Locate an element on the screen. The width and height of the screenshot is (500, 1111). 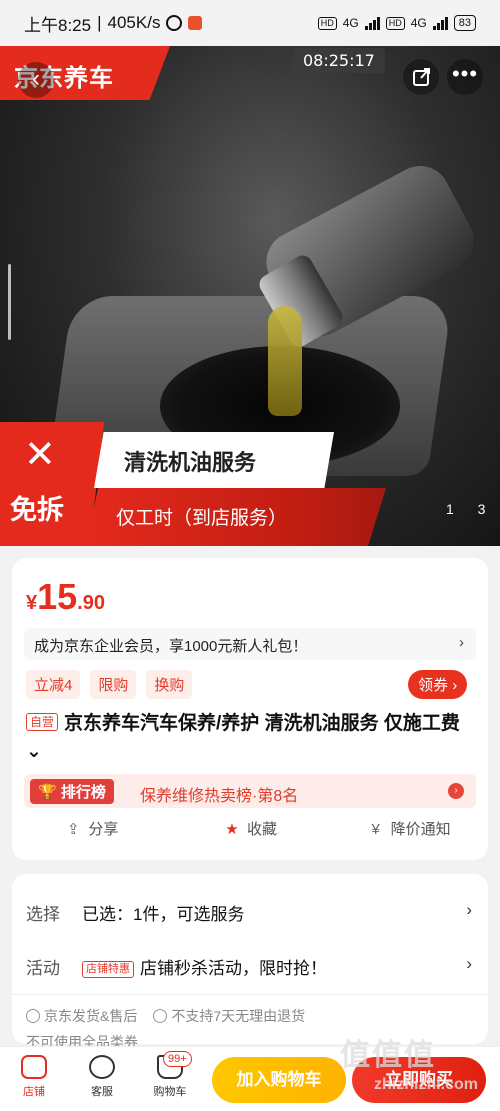
share-icon: ⇪ is located at coordinates (73, 829).